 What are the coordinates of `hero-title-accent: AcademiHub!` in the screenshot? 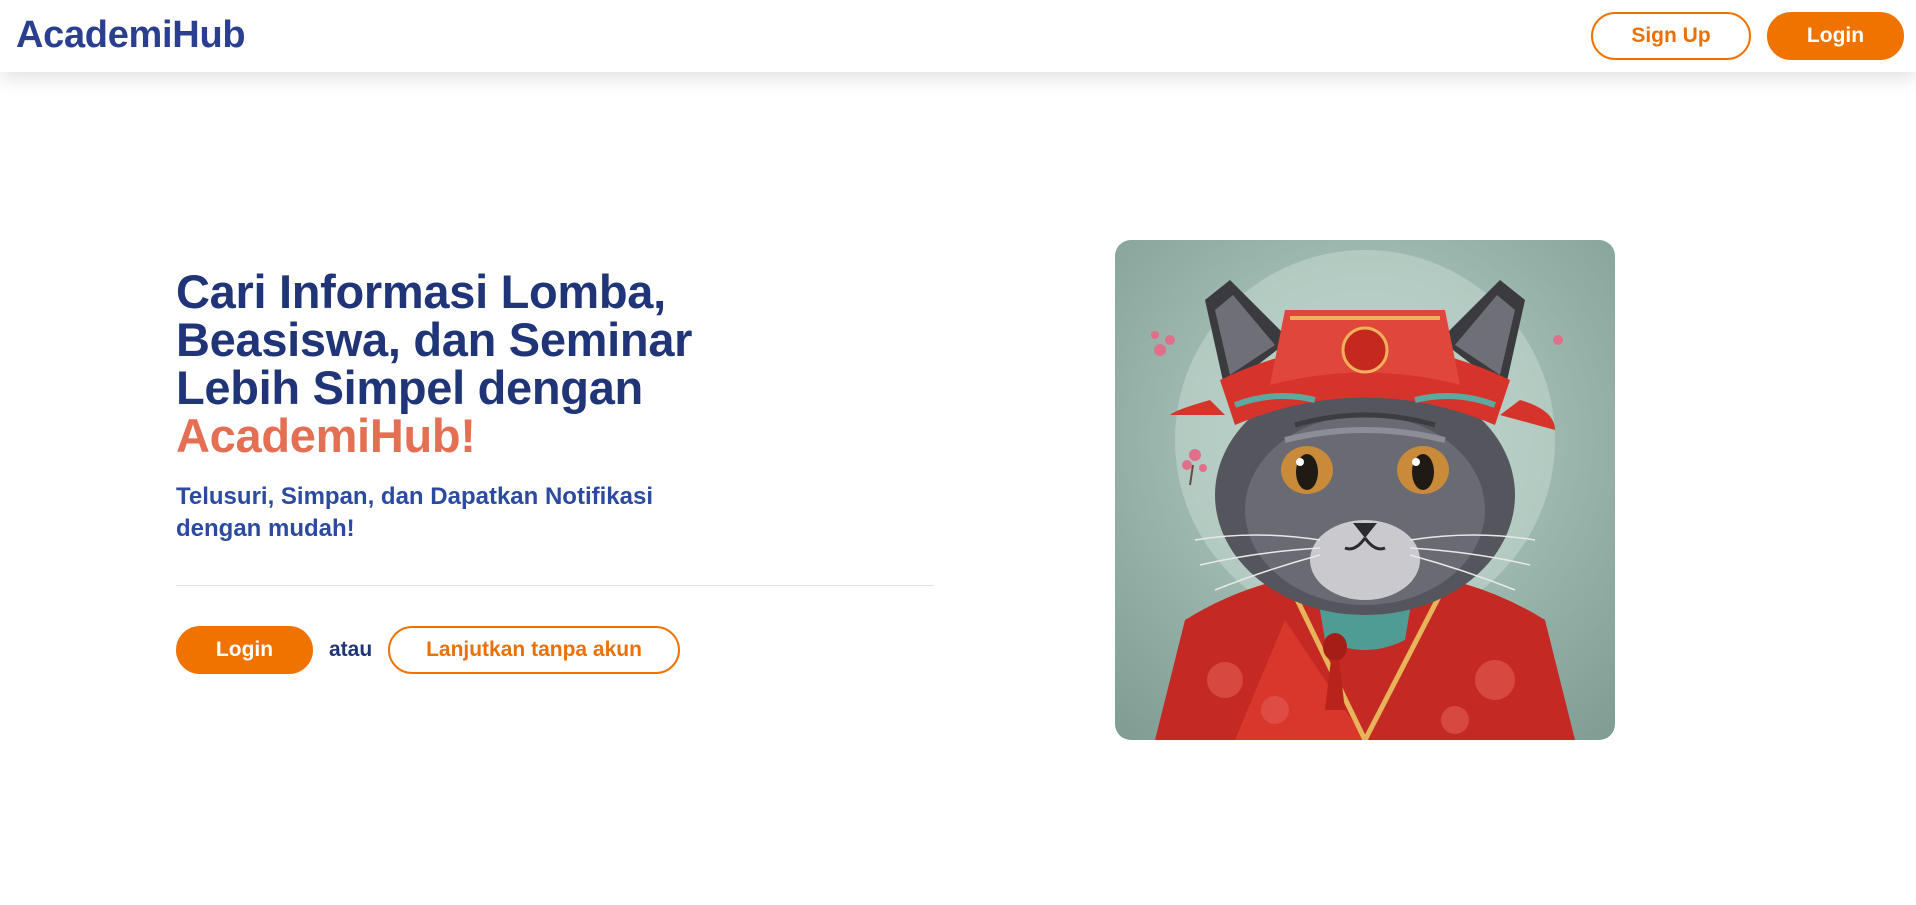 It's located at (326, 435).